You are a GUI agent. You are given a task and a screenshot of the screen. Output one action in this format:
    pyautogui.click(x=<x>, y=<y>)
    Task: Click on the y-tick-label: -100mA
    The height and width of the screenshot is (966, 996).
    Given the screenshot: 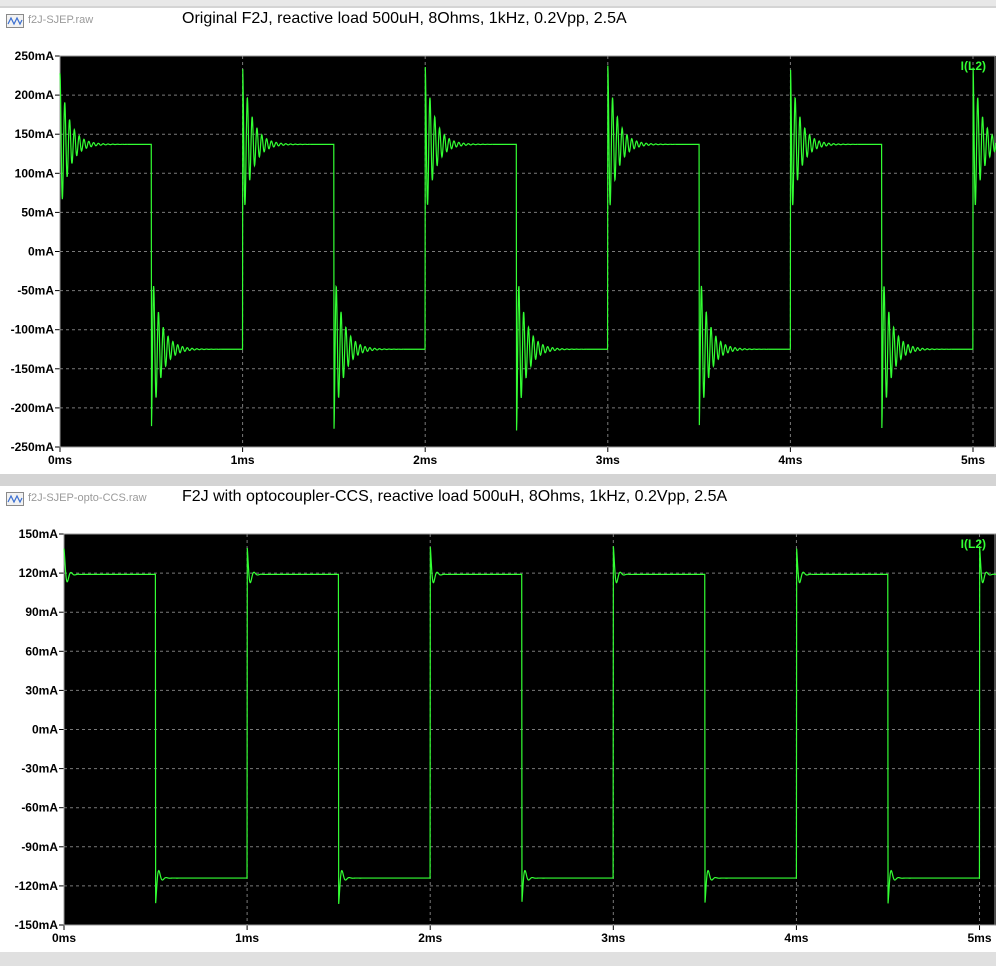 What is the action you would take?
    pyautogui.click(x=33, y=330)
    